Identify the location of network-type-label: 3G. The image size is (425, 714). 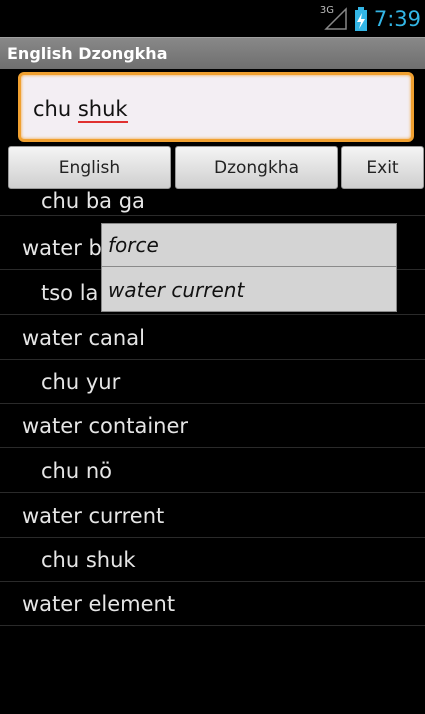
(326, 10).